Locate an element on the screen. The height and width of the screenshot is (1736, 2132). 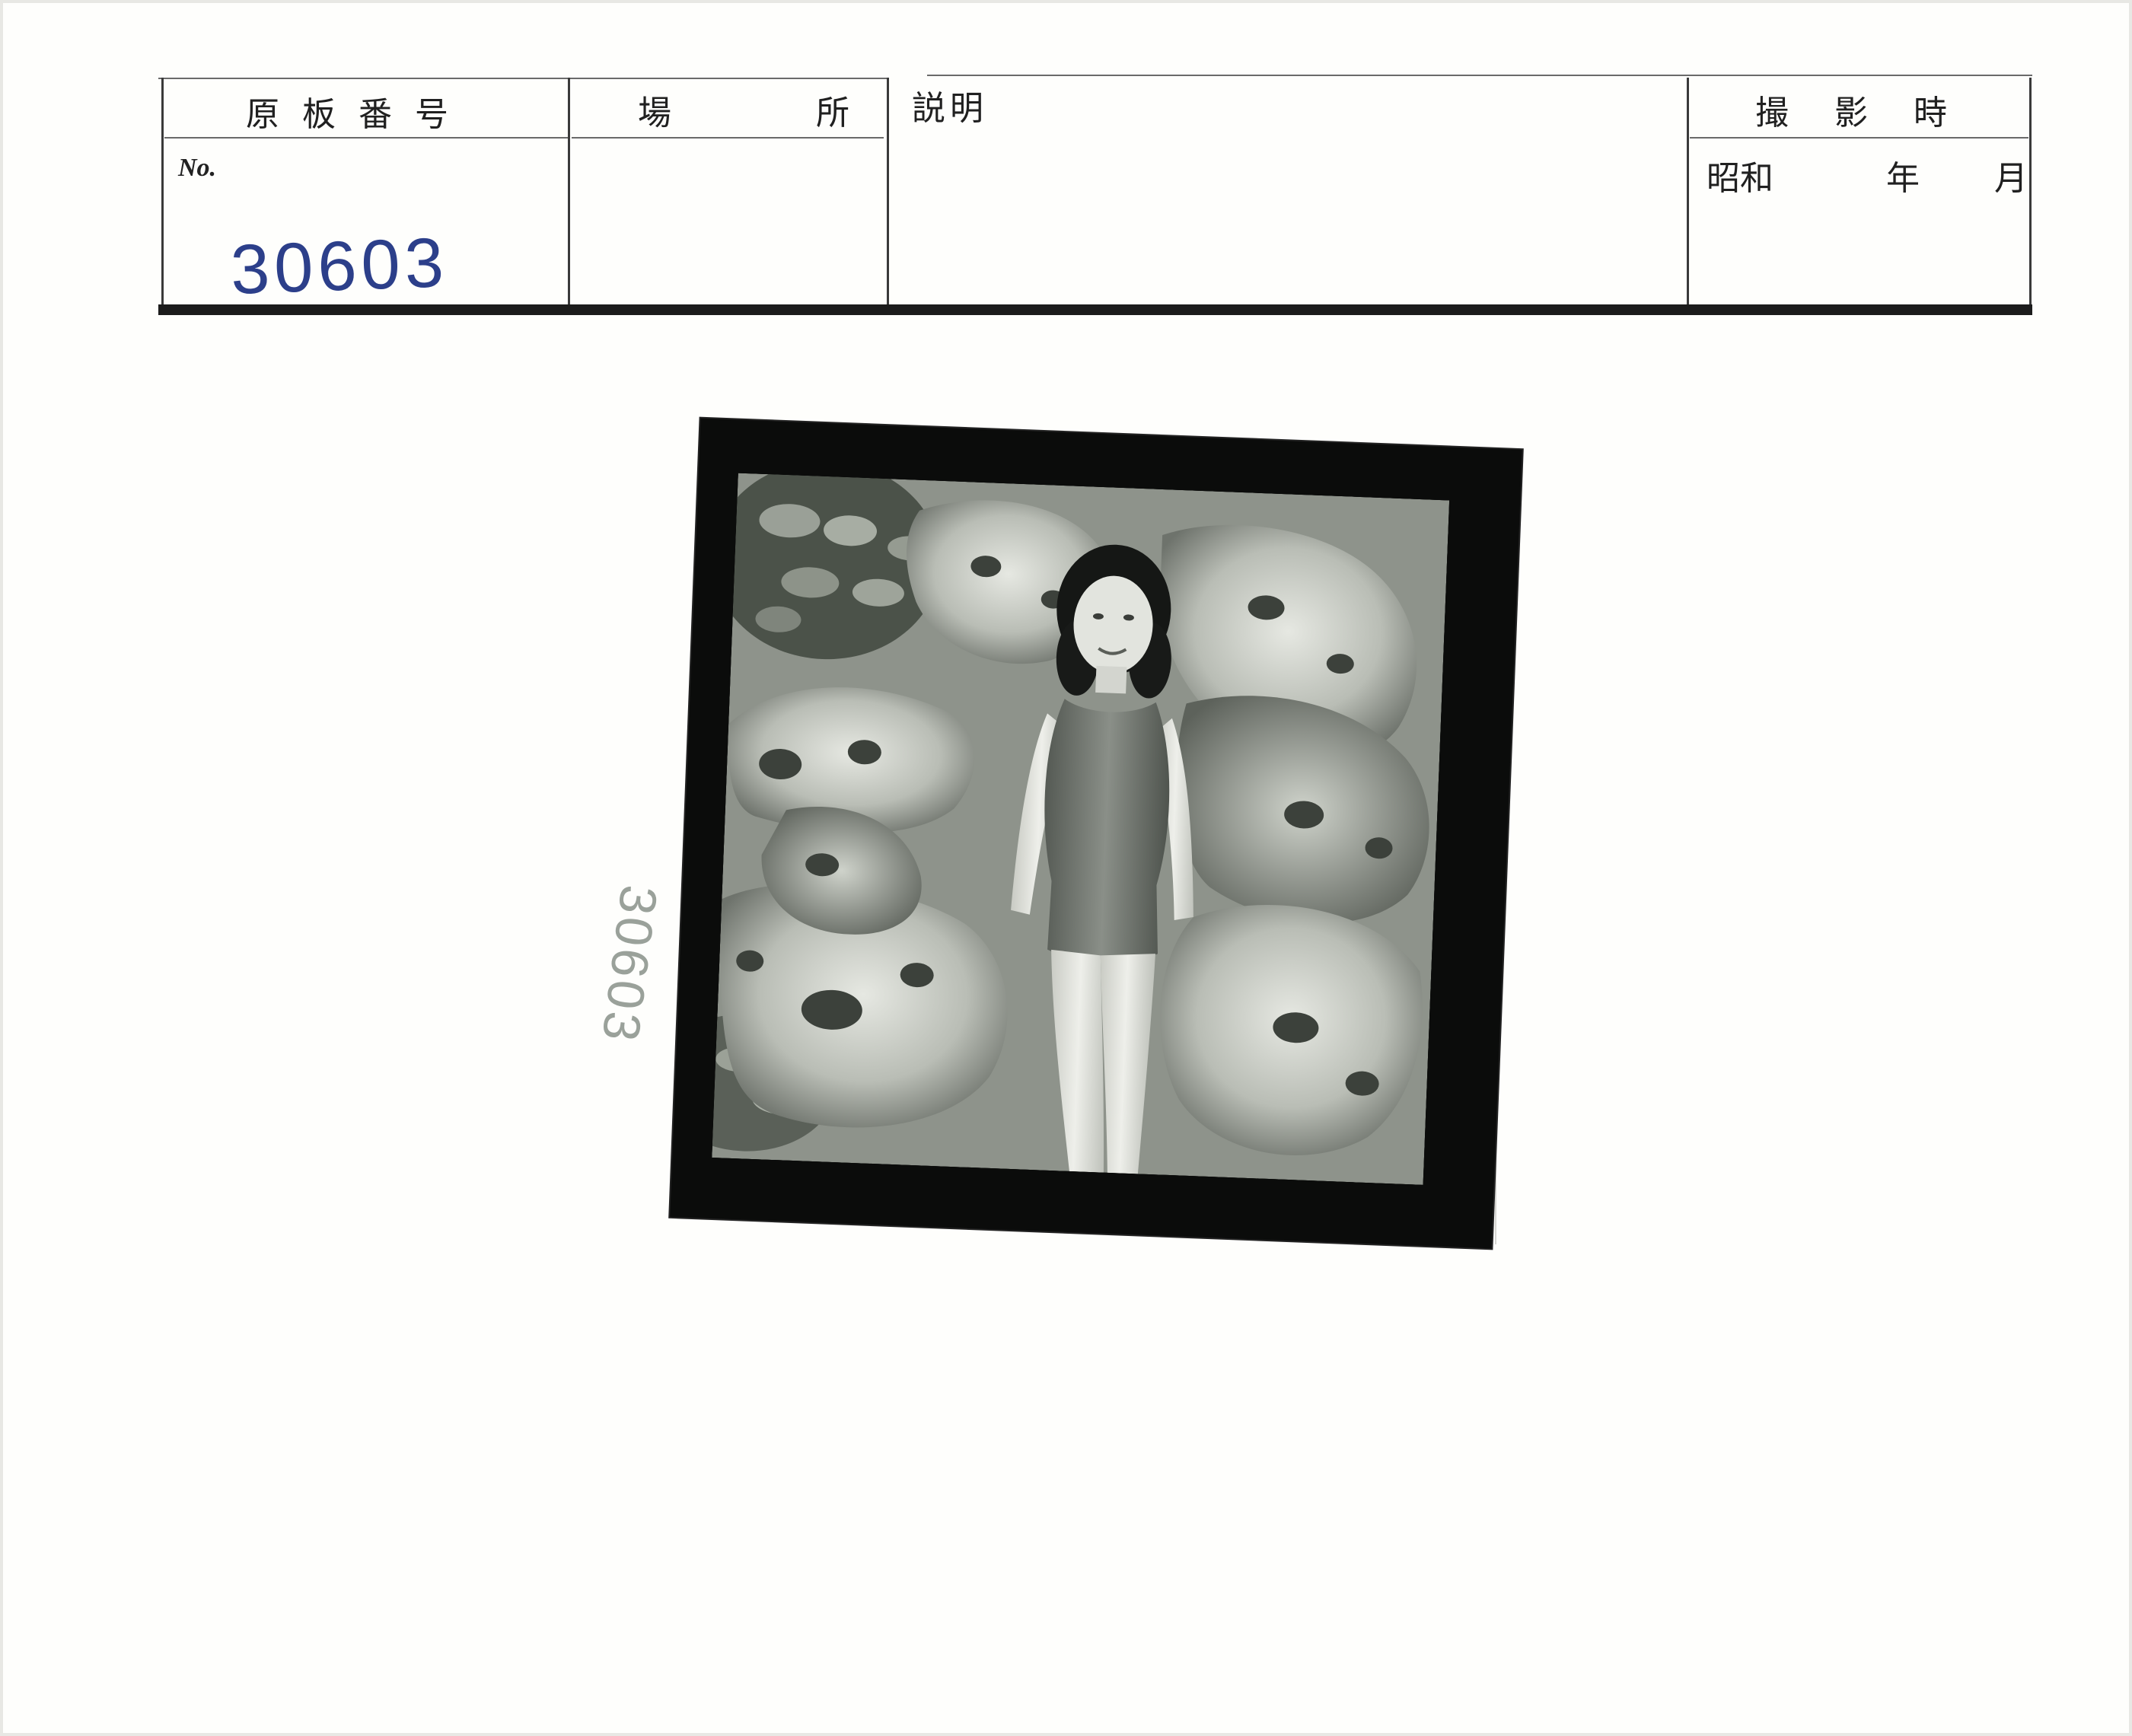
plate-number-header: 原板番号 is located at coordinates (358, 114).